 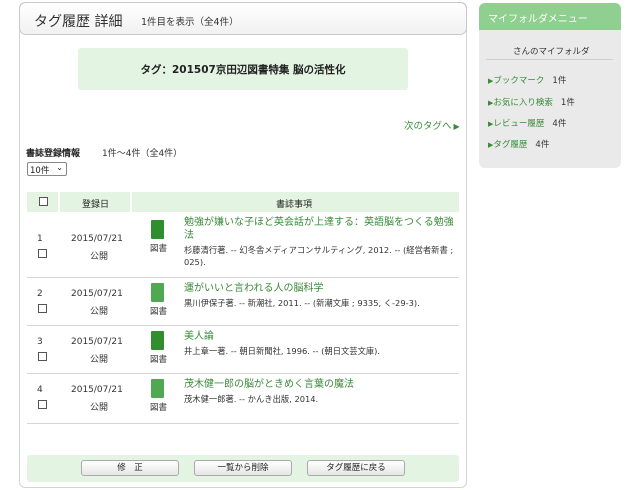 What do you see at coordinates (40, 390) in the screenshot?
I see `row-number: 4` at bounding box center [40, 390].